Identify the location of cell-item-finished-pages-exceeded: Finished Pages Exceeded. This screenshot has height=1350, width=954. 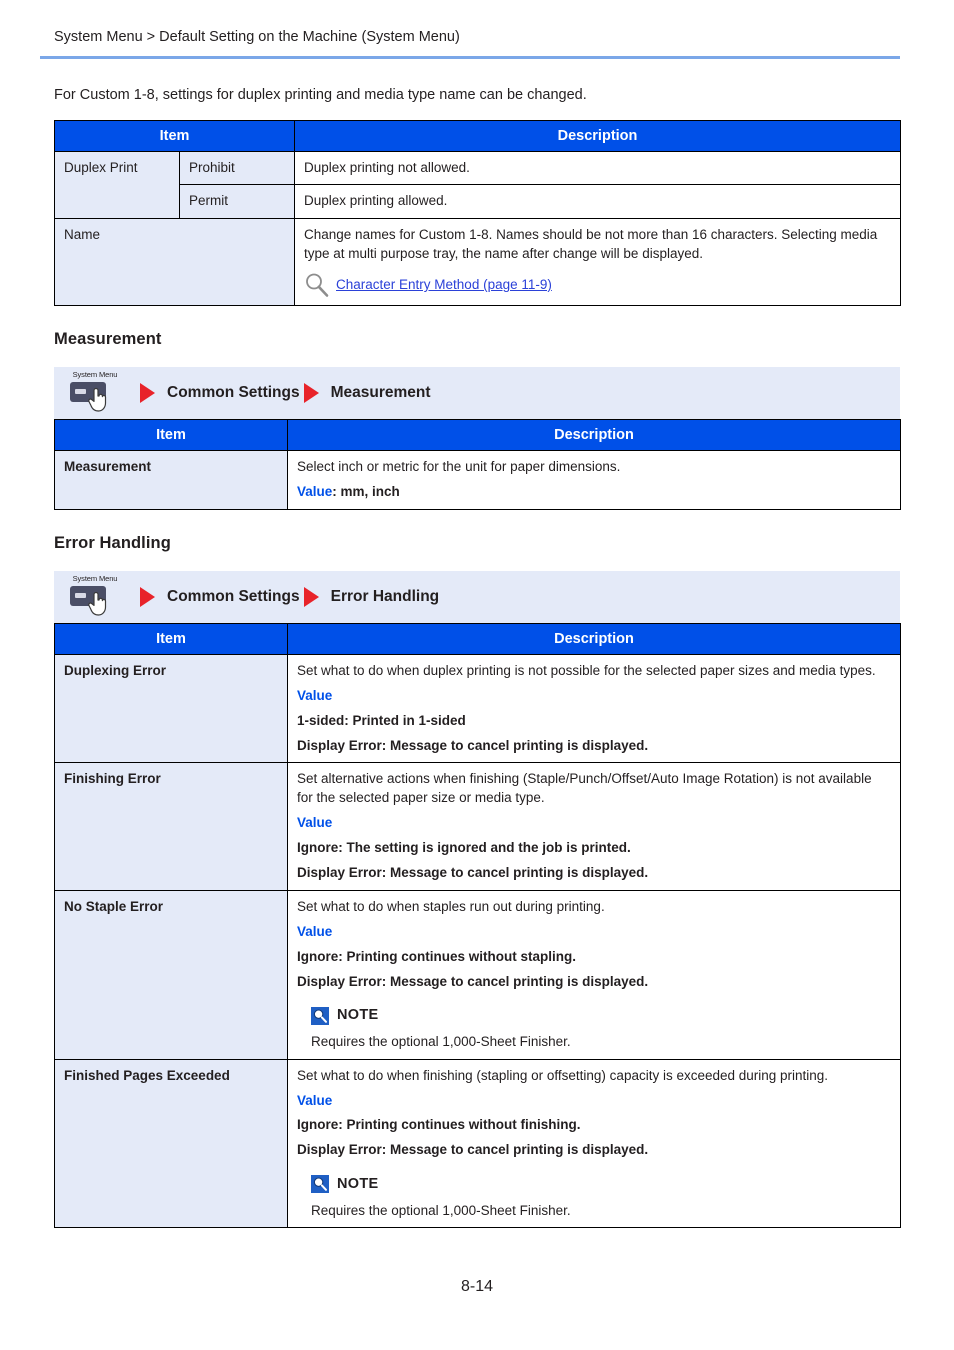
(171, 1143).